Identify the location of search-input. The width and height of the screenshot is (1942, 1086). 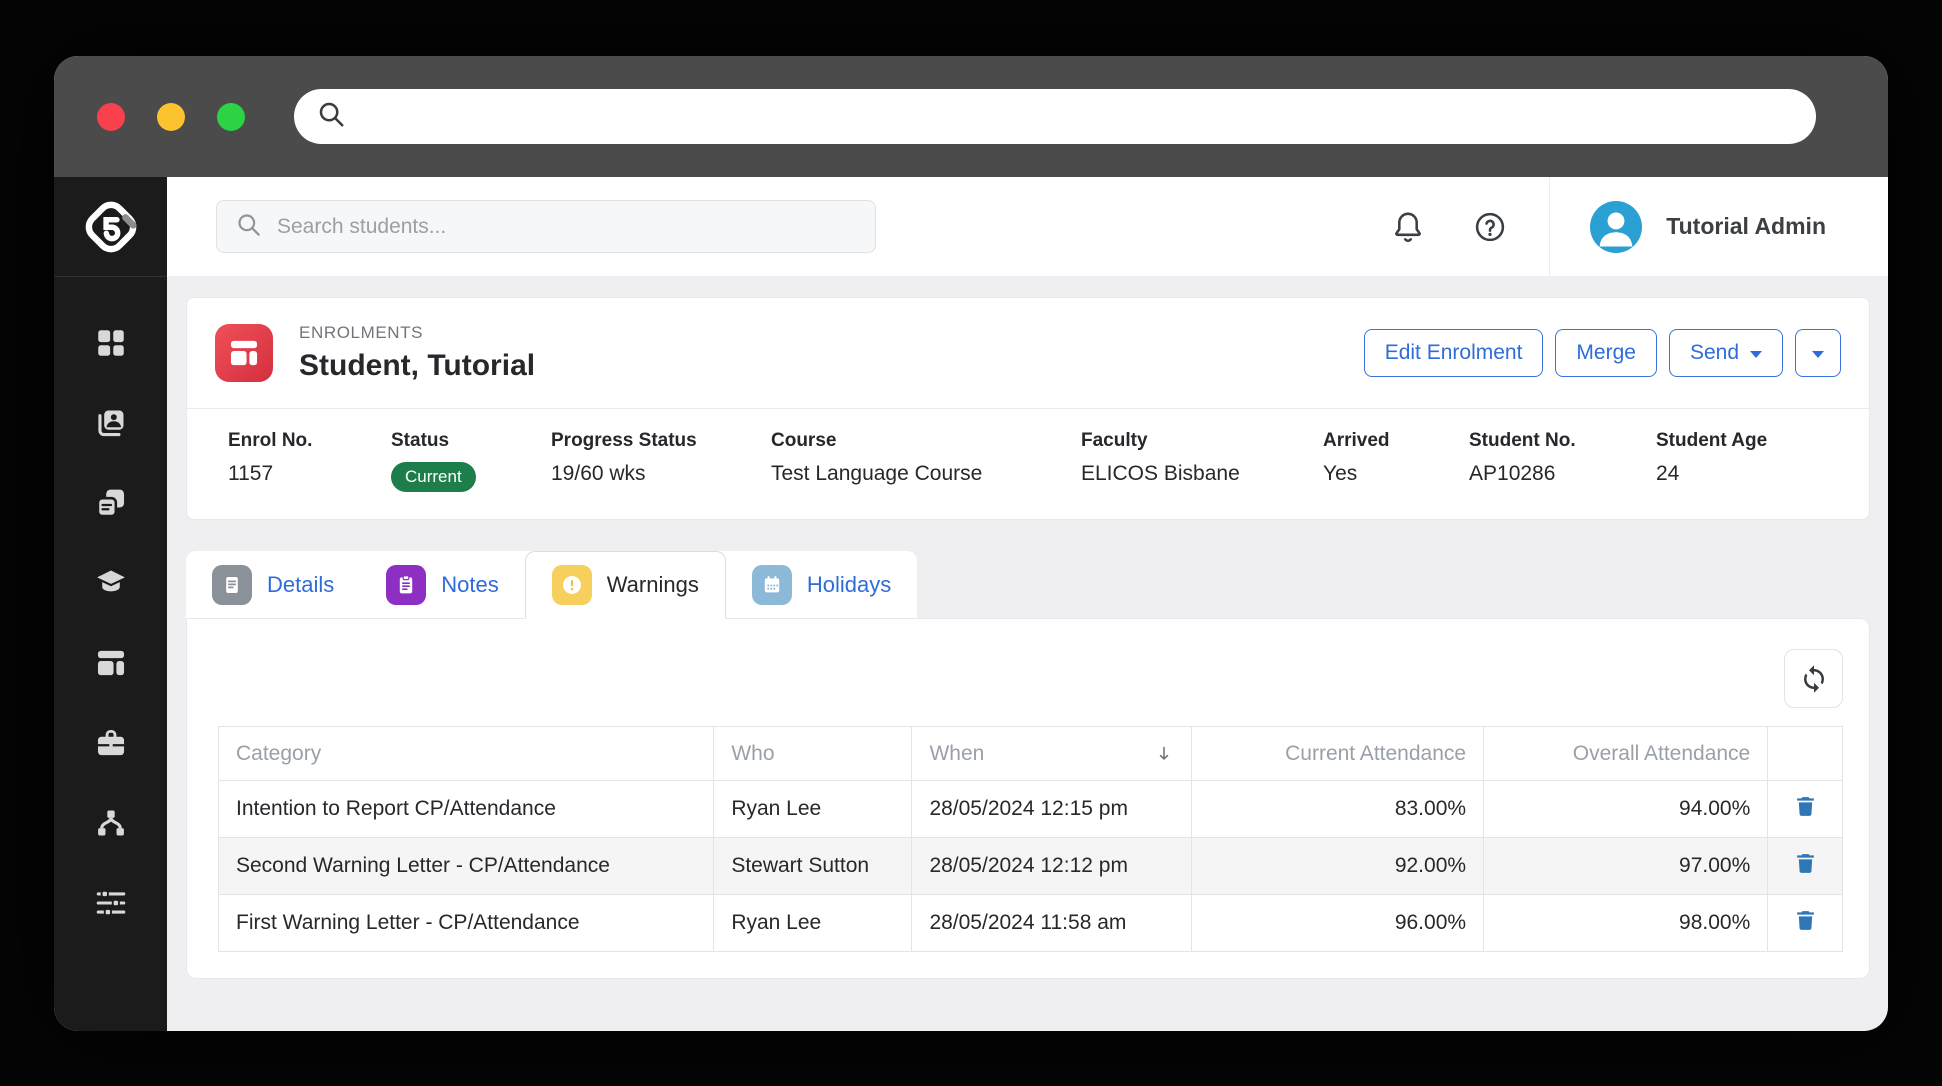
(567, 226).